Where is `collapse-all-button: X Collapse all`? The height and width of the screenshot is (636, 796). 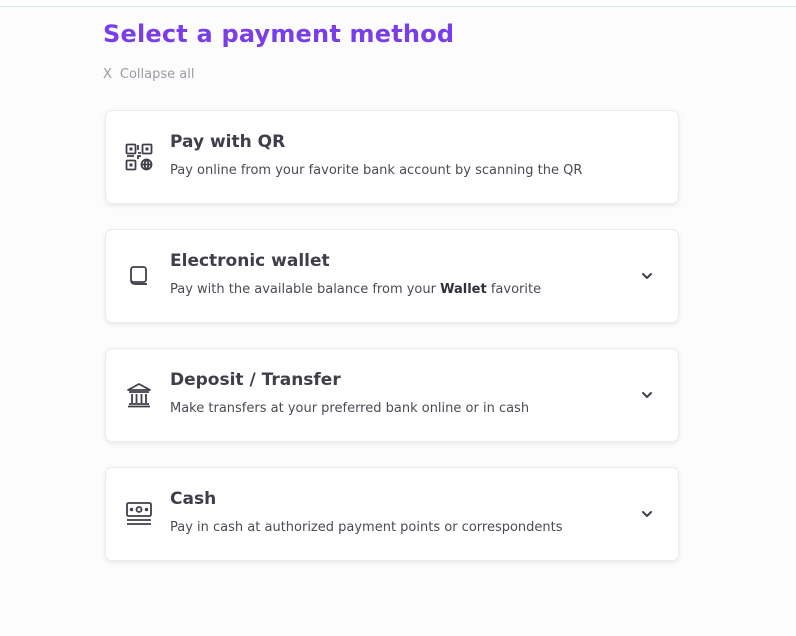
collapse-all-button: X Collapse all is located at coordinates (148, 74).